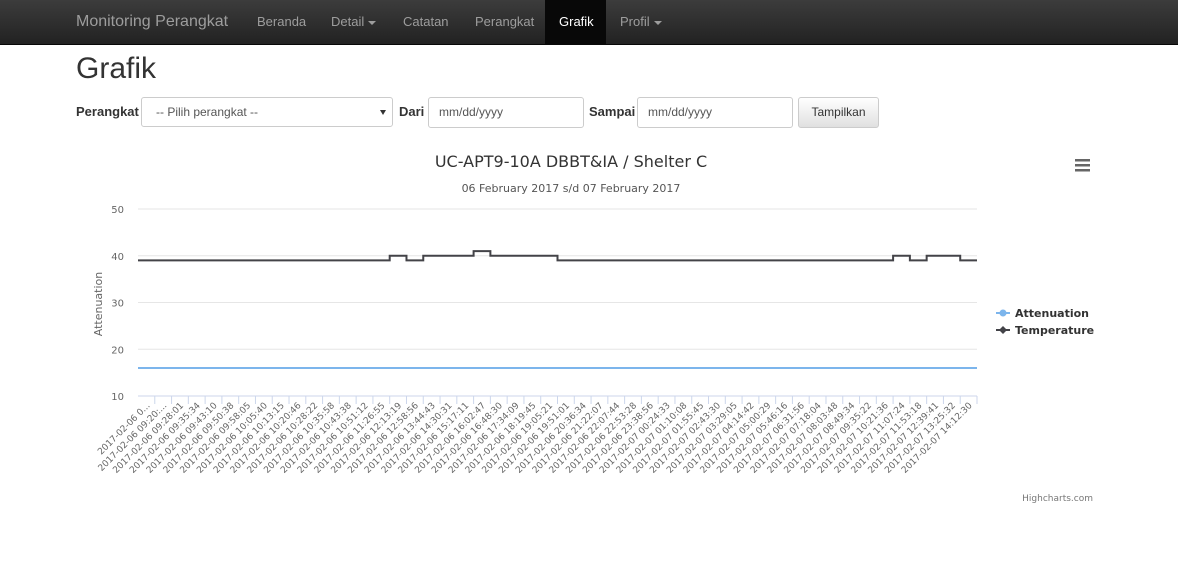  I want to click on legend-item-temperature: Temperature, so click(1045, 330).